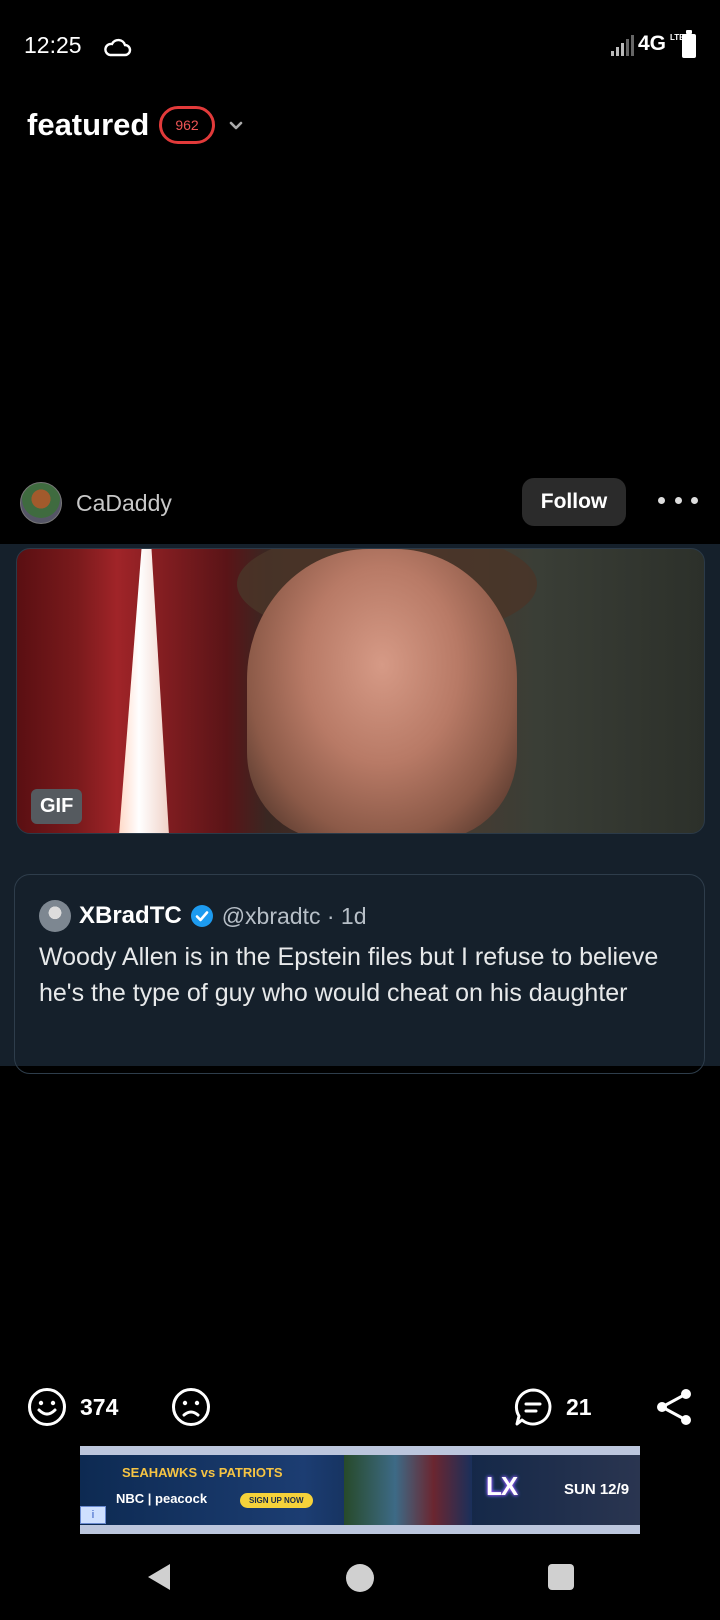  Describe the element at coordinates (622, 45) in the screenshot. I see `signal-icon` at that location.